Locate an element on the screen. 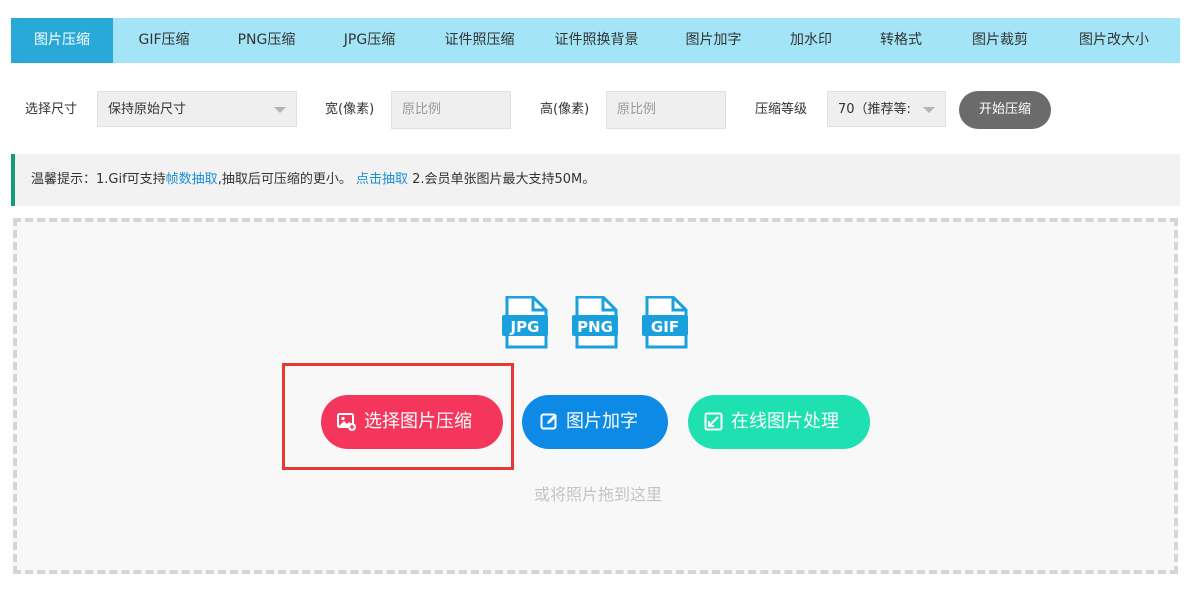 The height and width of the screenshot is (591, 1196). size-select-value: 保持原始尺寸 is located at coordinates (147, 109).